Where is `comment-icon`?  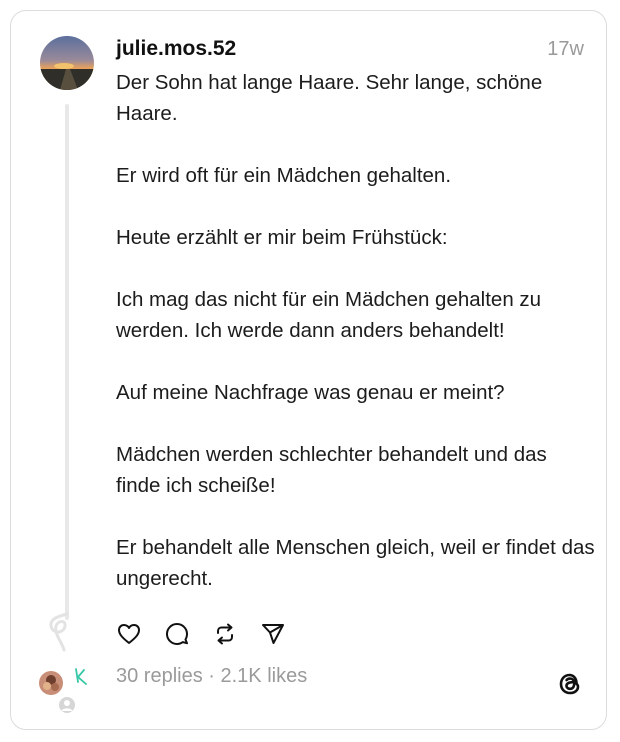
comment-icon is located at coordinates (177, 634).